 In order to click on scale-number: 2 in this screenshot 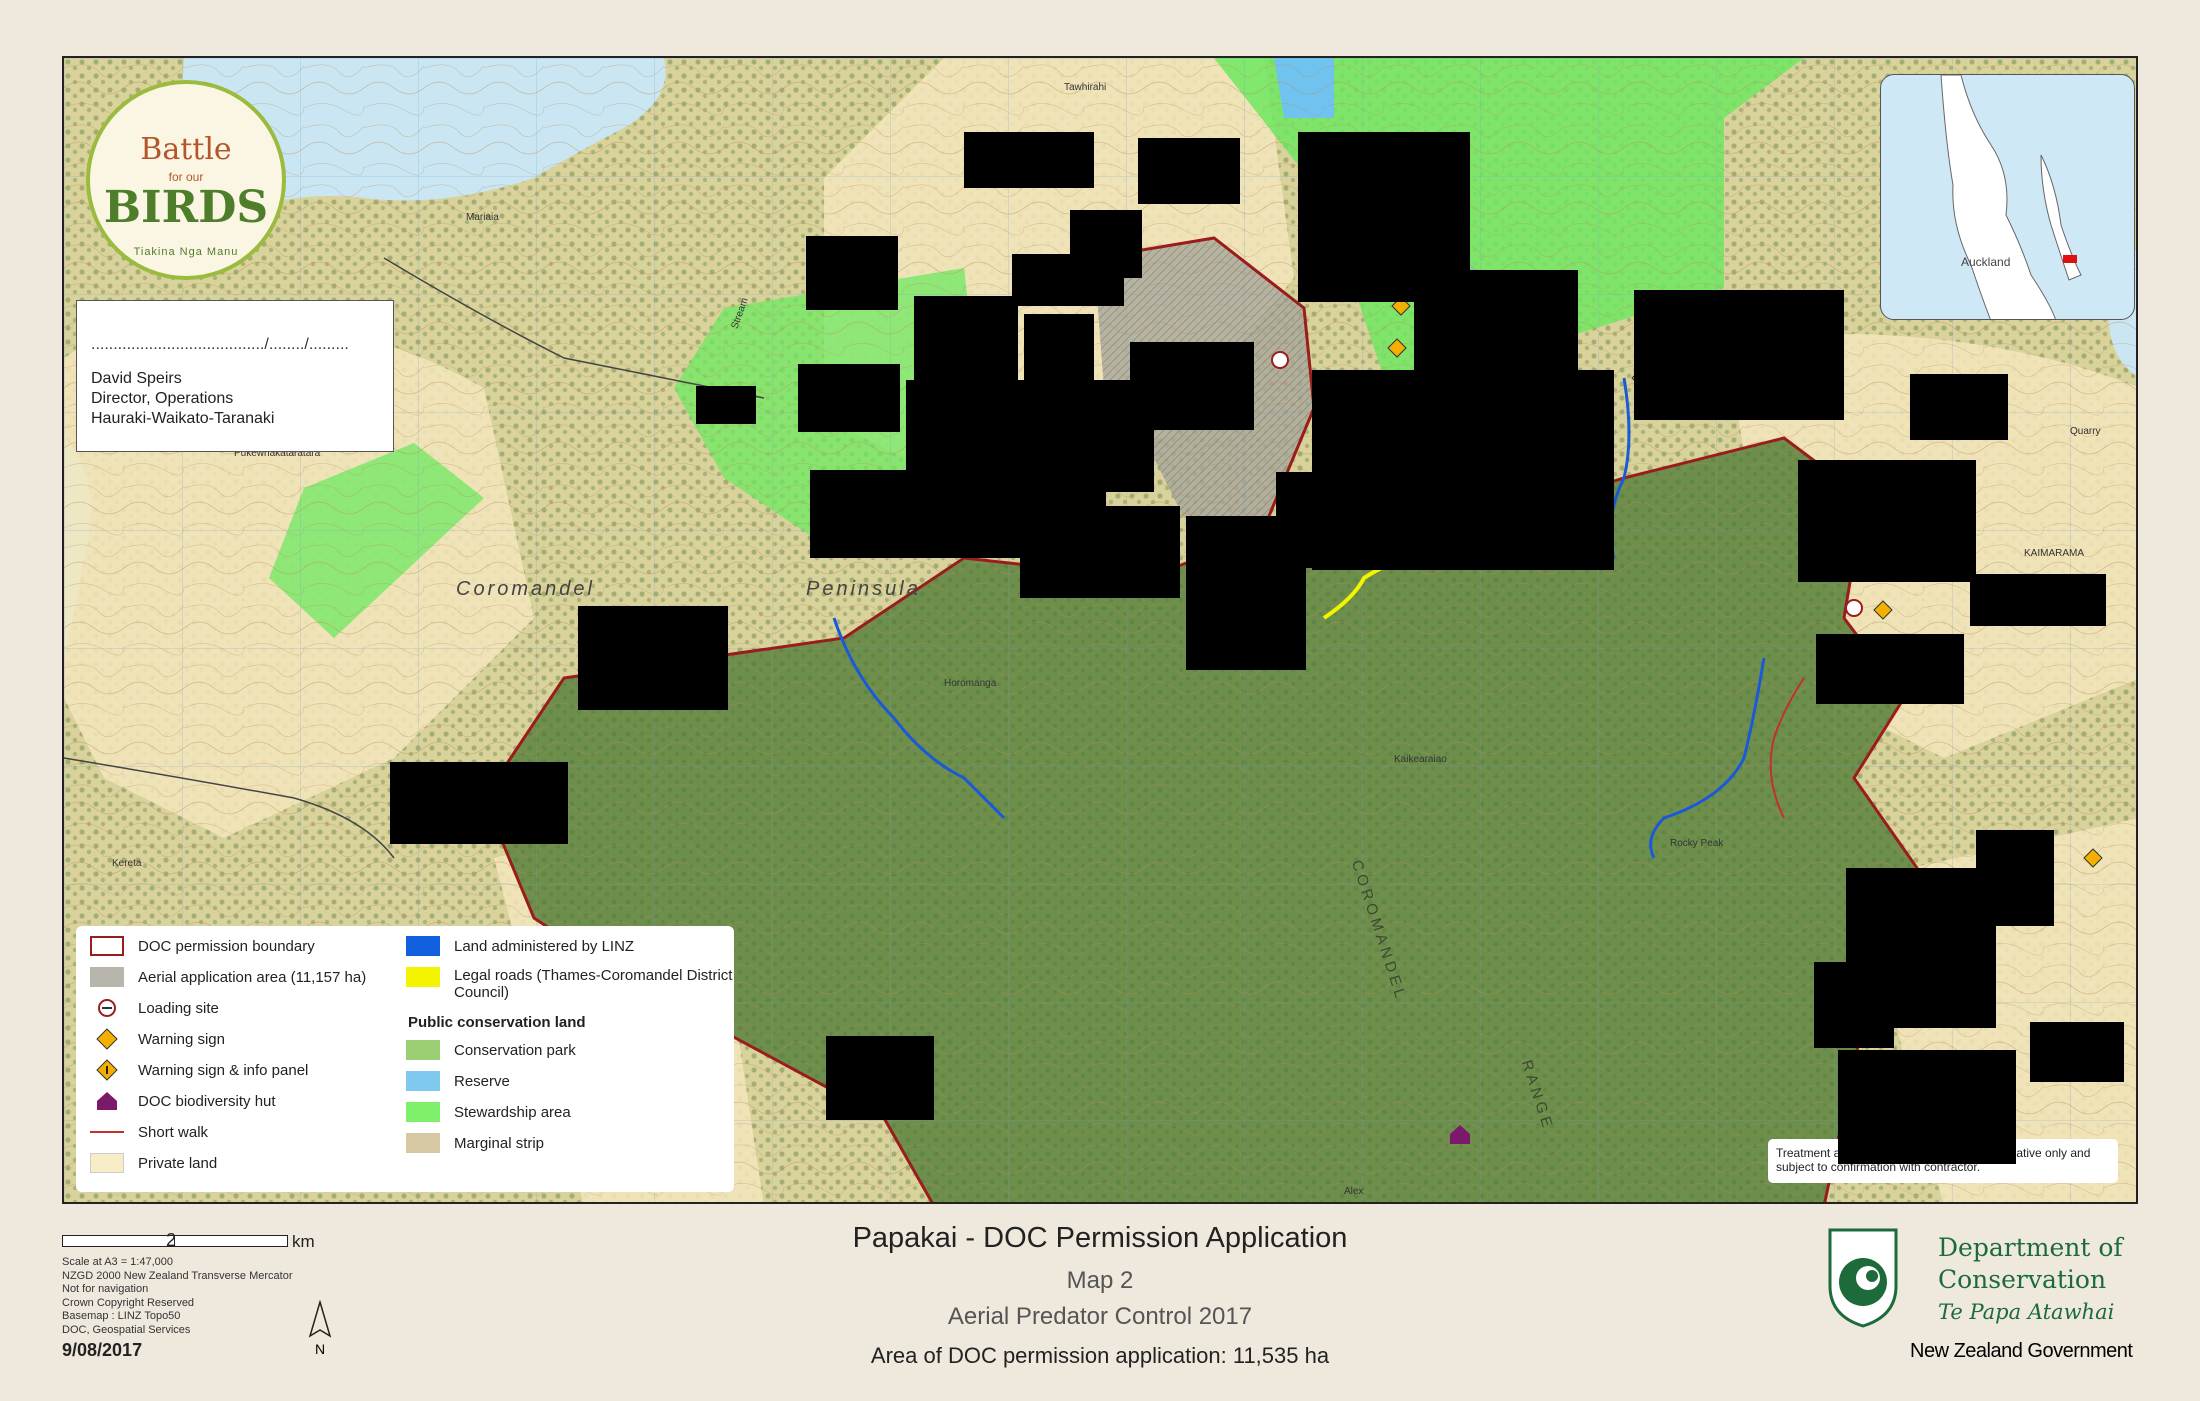, I will do `click(171, 1240)`.